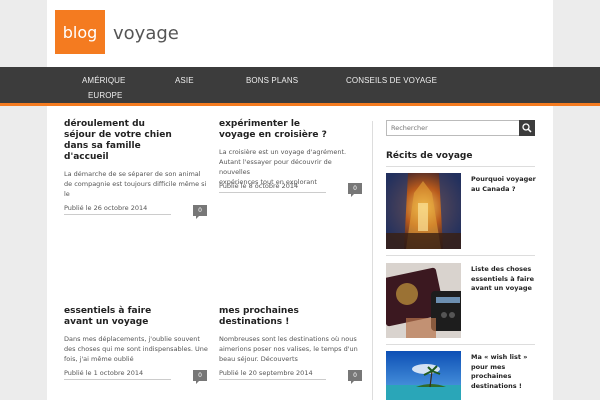  Describe the element at coordinates (117, 209) in the screenshot. I see `post-date: Publié le 26 octobre 2014` at that location.